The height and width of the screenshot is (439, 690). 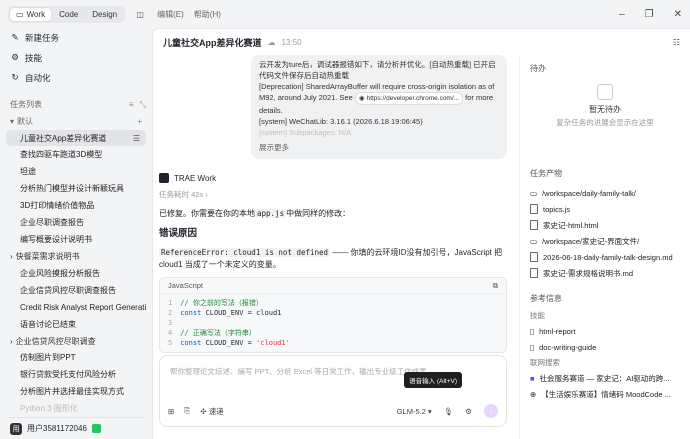 What do you see at coordinates (76, 38) in the screenshot?
I see `nav-new-task: ✎ 新建任务` at bounding box center [76, 38].